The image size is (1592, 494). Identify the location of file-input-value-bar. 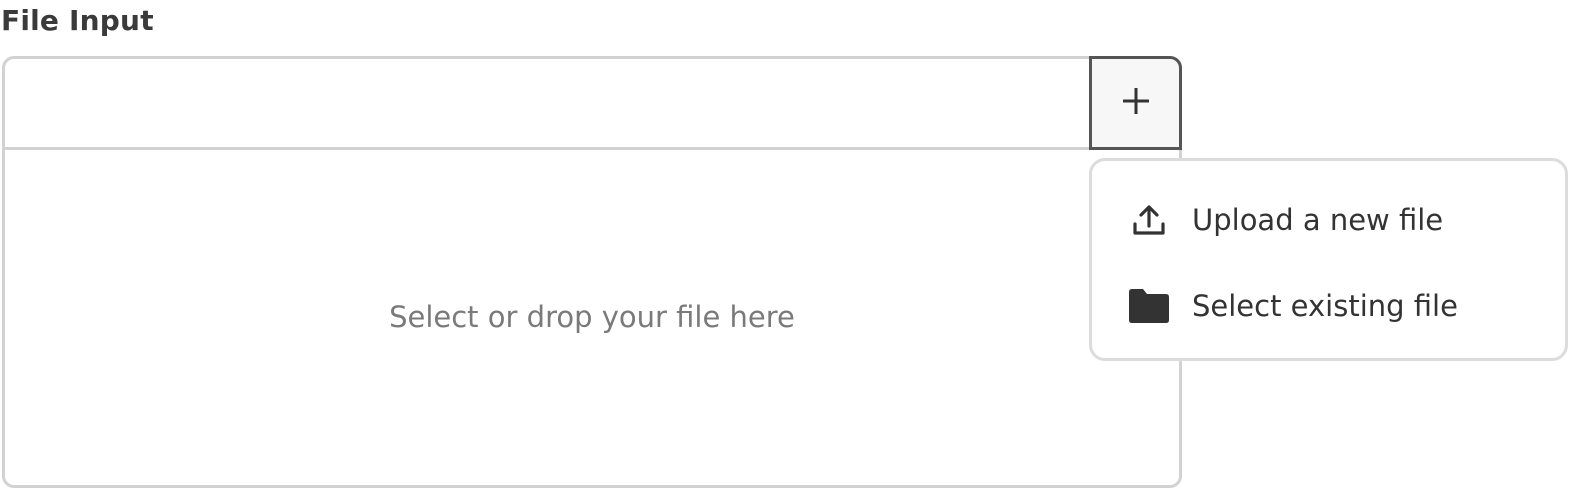
(593, 103).